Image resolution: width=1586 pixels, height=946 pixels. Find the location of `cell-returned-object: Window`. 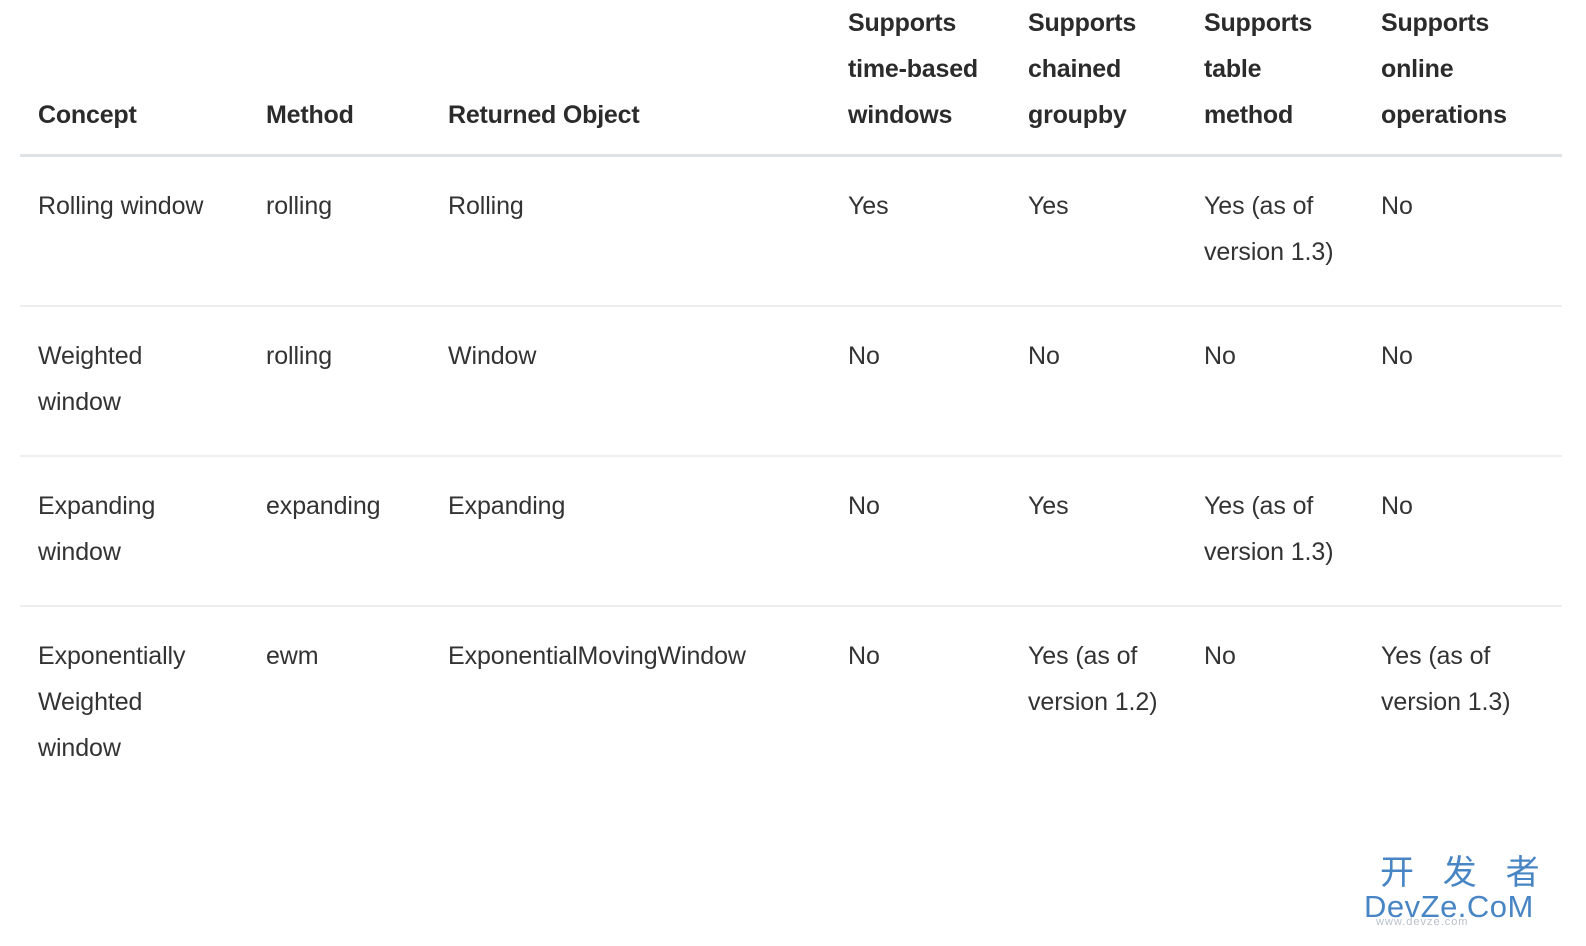

cell-returned-object: Window is located at coordinates (492, 356).